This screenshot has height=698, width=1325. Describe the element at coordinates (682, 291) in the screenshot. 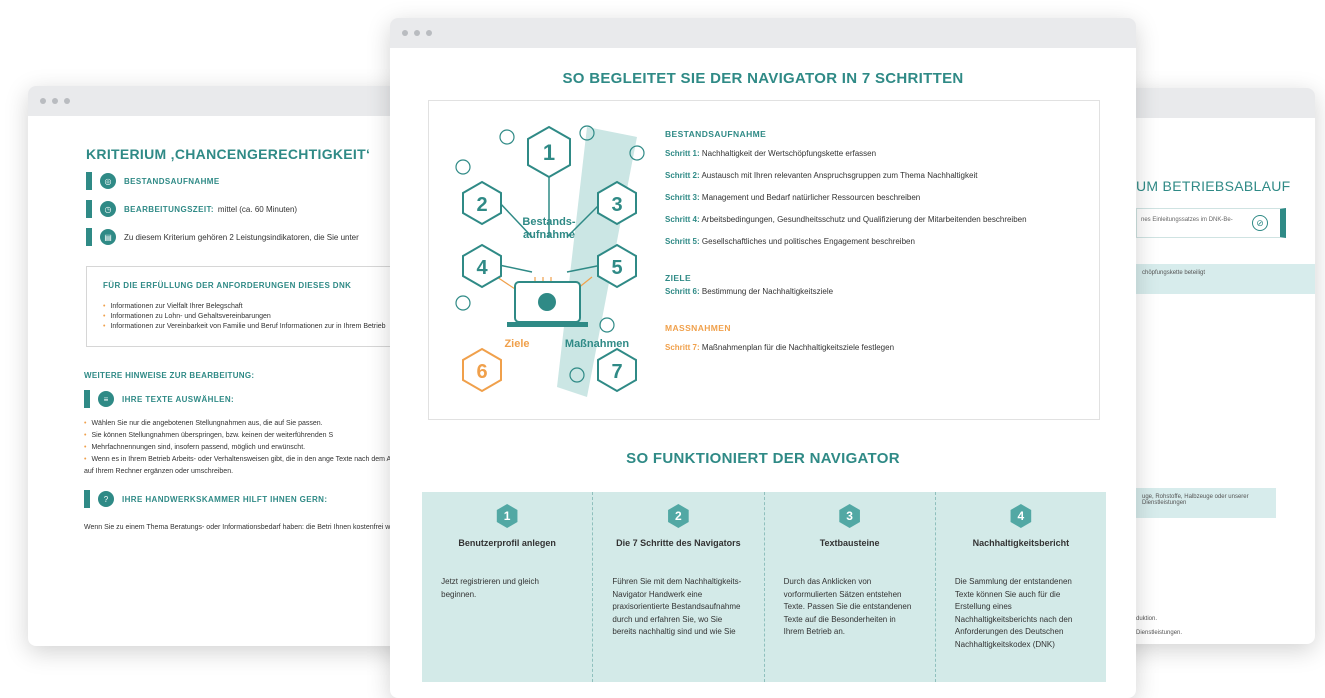

I see `step-label: Schritt 6:` at that location.